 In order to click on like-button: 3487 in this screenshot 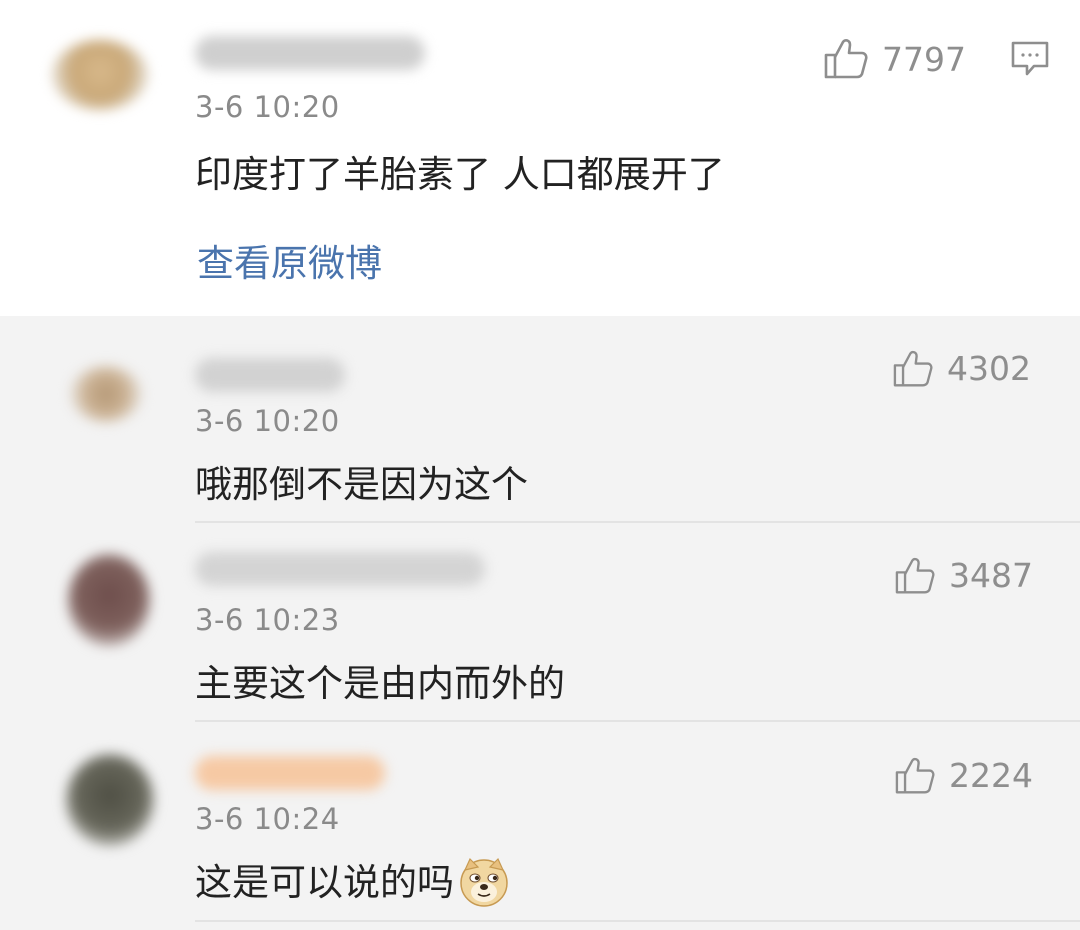, I will do `click(964, 575)`.